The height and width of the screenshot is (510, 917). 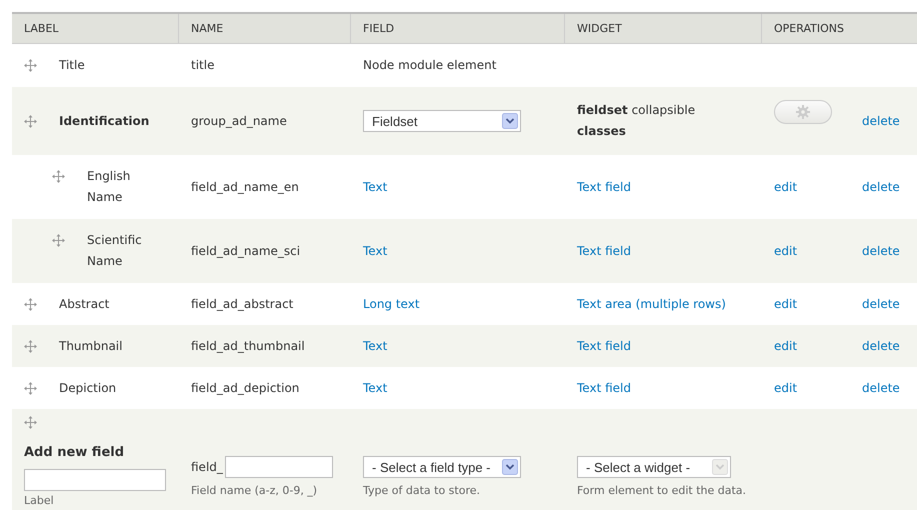 I want to click on column-header: LABEL, so click(x=95, y=28).